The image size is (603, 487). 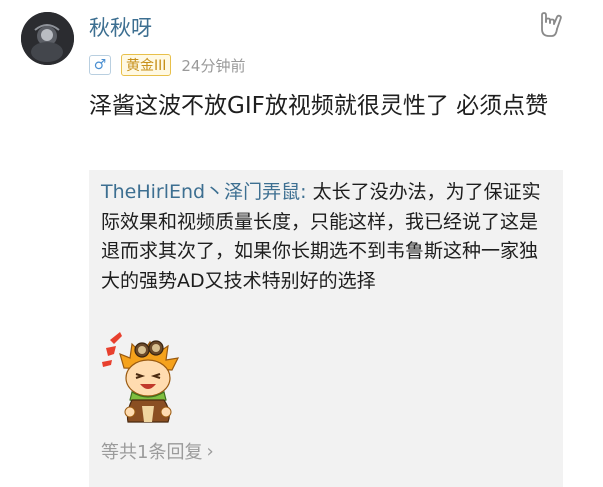 I want to click on rank-badge: 黄金III, so click(x=146, y=65).